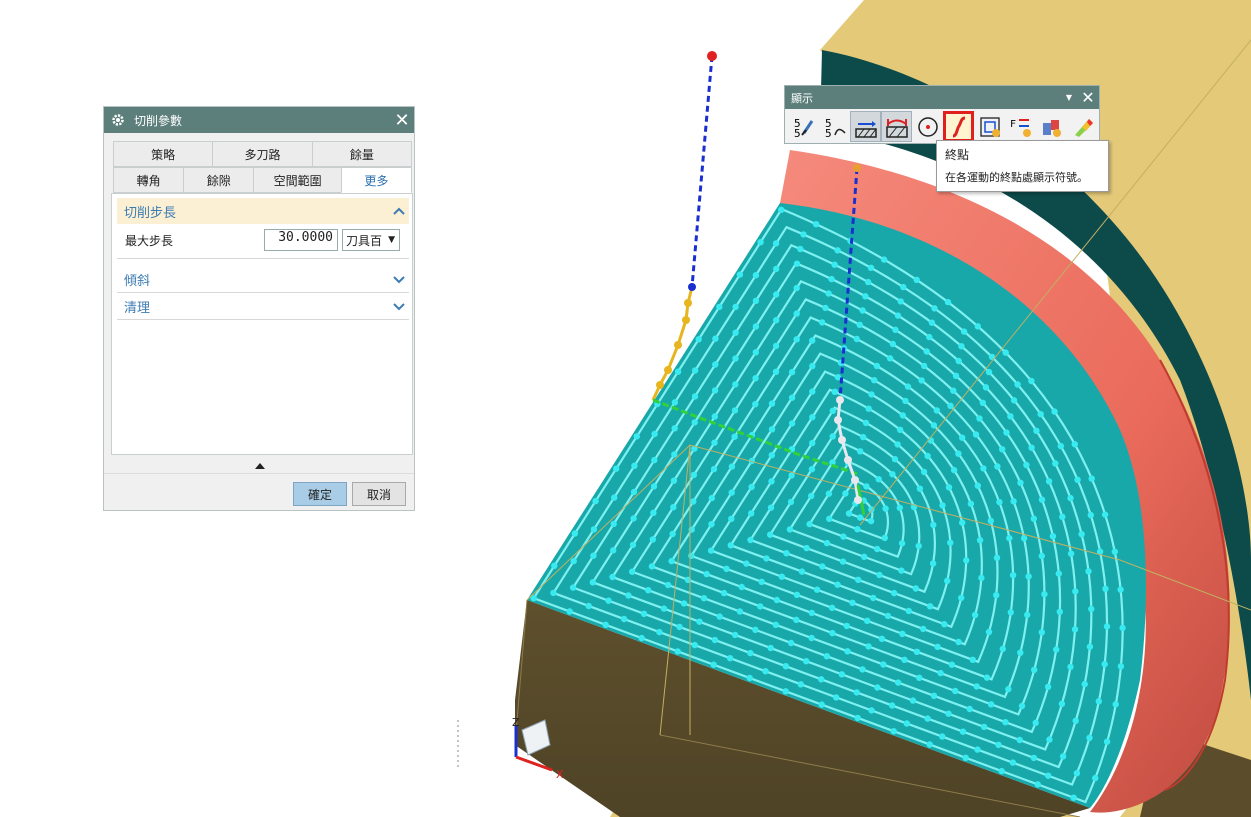 The height and width of the screenshot is (817, 1251). Describe the element at coordinates (259, 120) in the screenshot. I see `dialog-title-bar: 切削參數 ✕` at that location.